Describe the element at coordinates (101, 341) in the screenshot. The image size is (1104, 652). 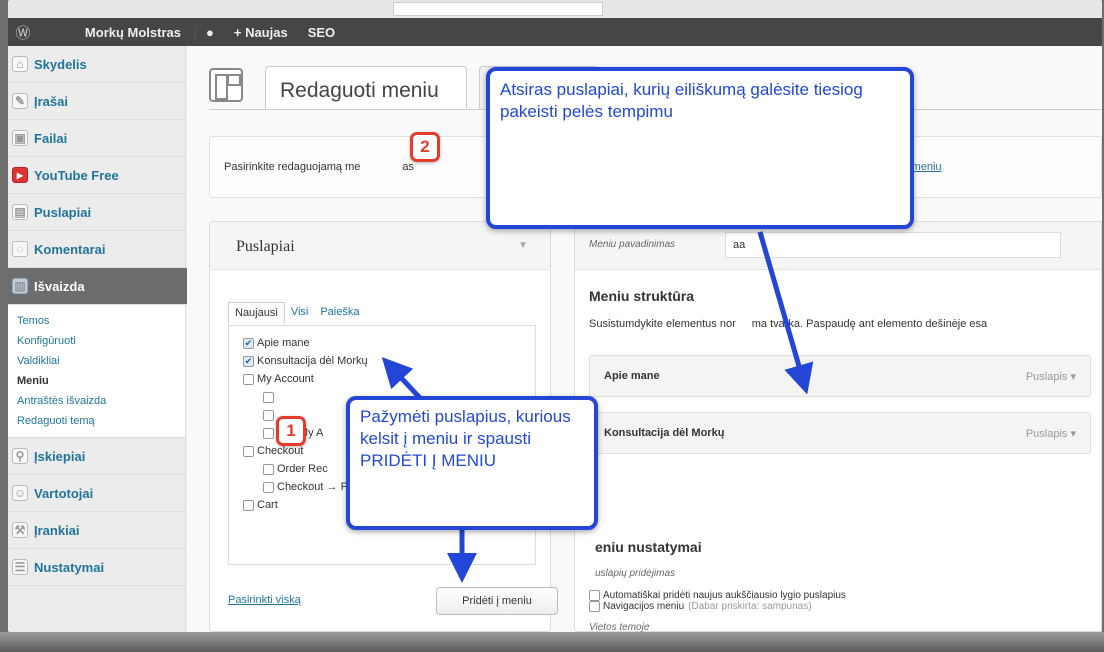
I see `submenu-item-customize: Konfigūruoti` at that location.